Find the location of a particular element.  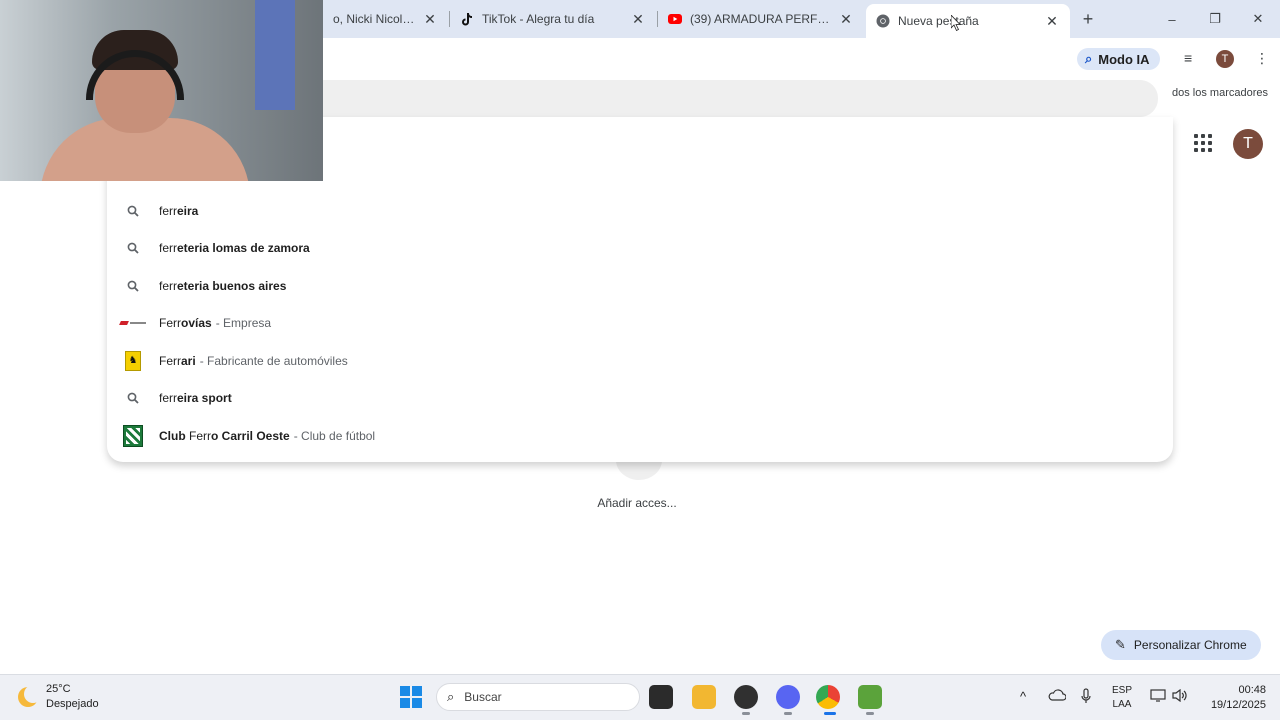

moon-icon is located at coordinates (30, 696).